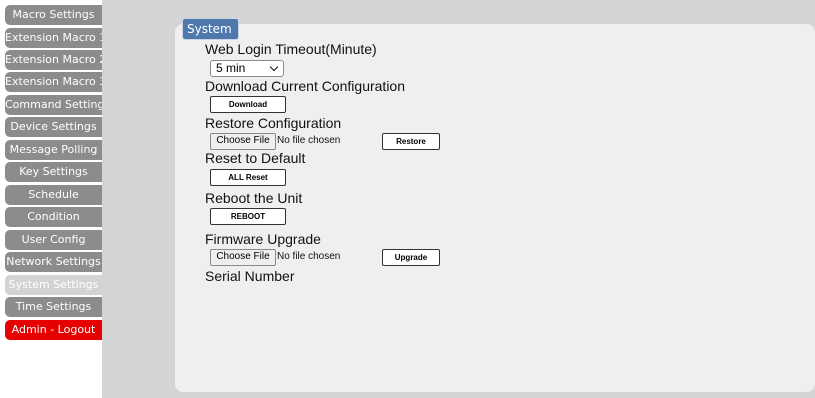  Describe the element at coordinates (263, 239) in the screenshot. I see `firmware-upgrade-label: Firmware Upgrade` at that location.